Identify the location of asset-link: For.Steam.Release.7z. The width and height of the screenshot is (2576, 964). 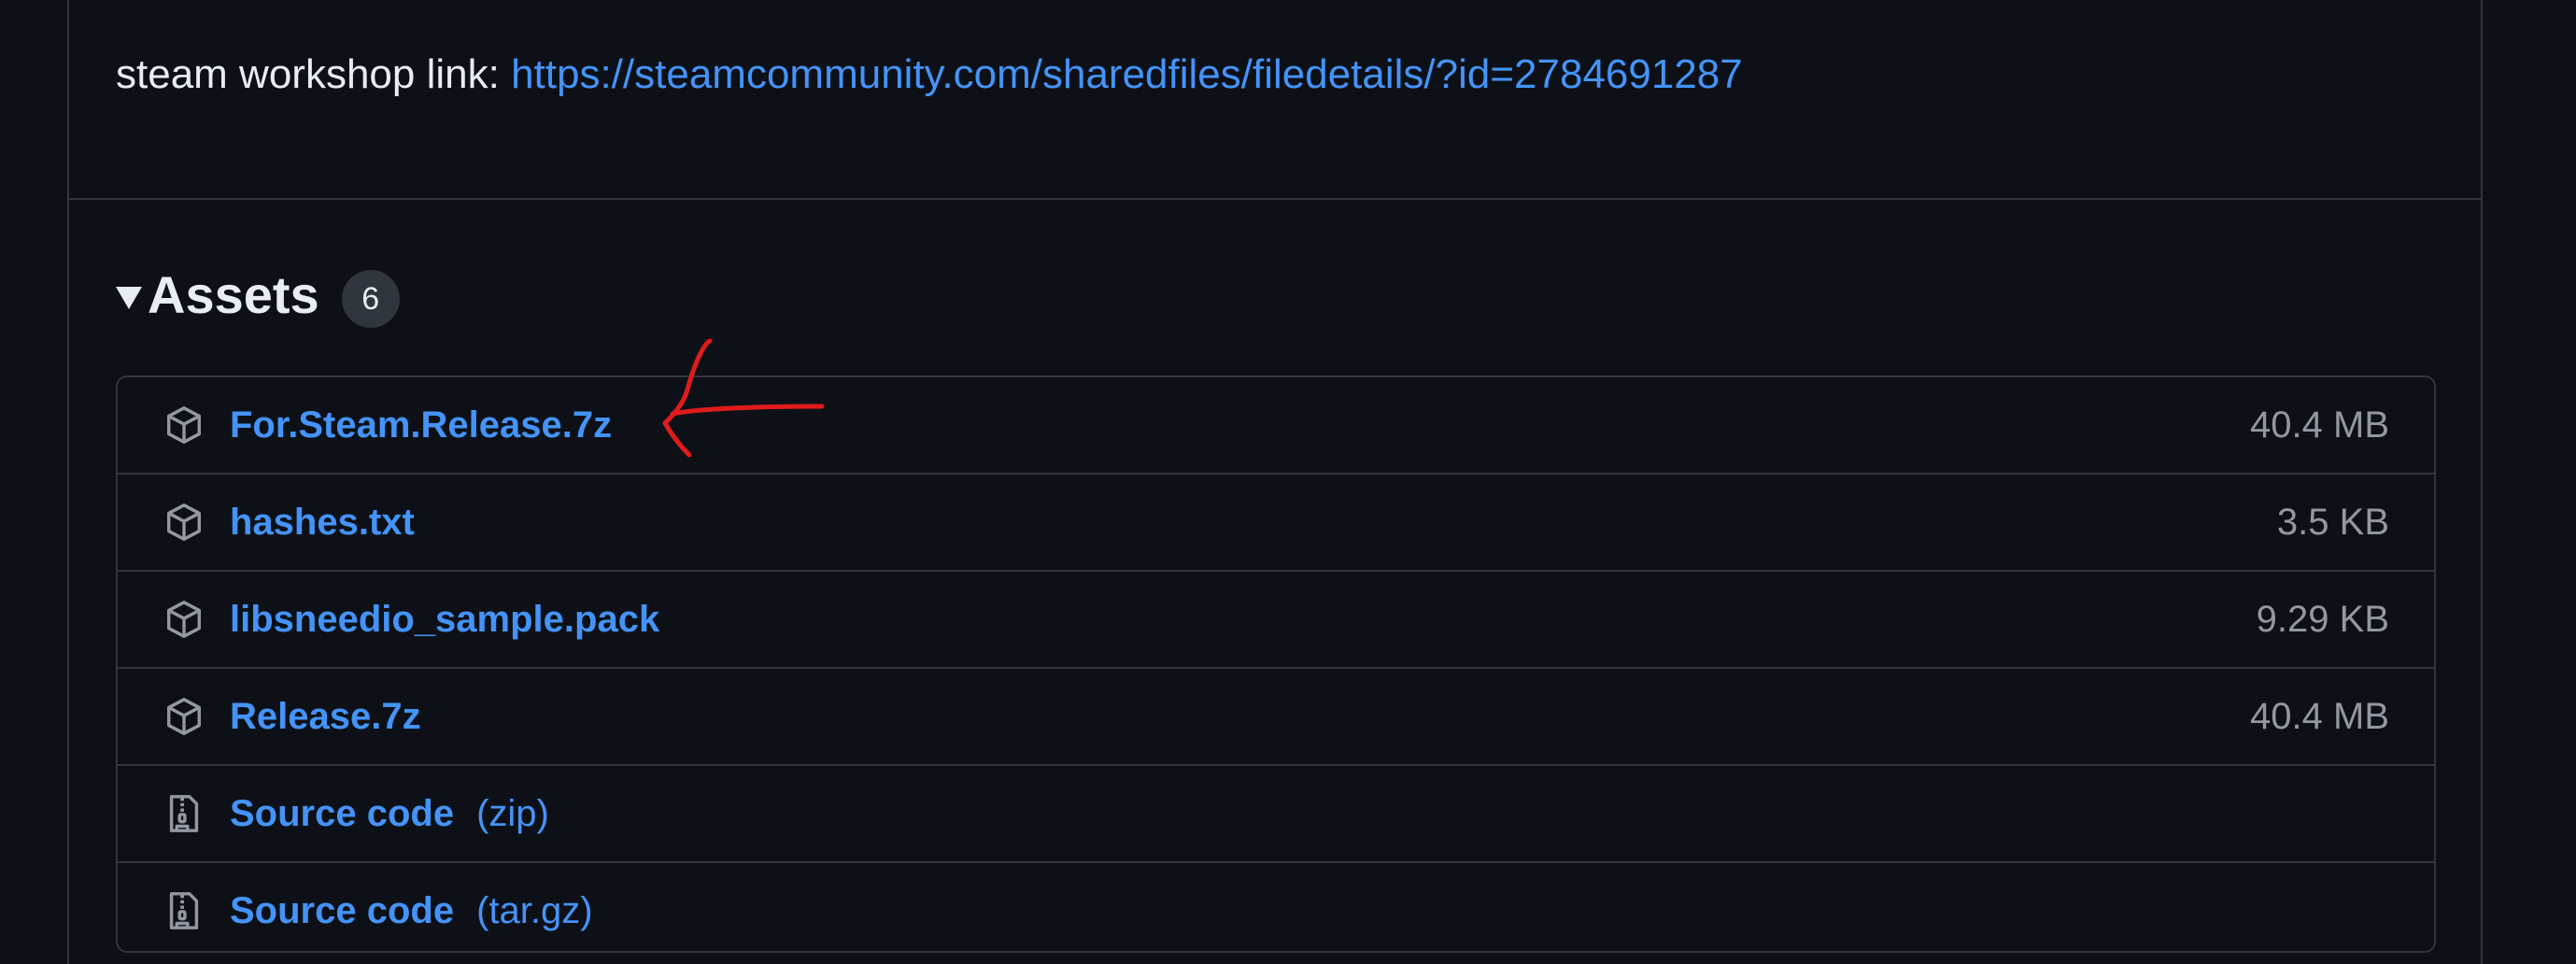
(421, 425).